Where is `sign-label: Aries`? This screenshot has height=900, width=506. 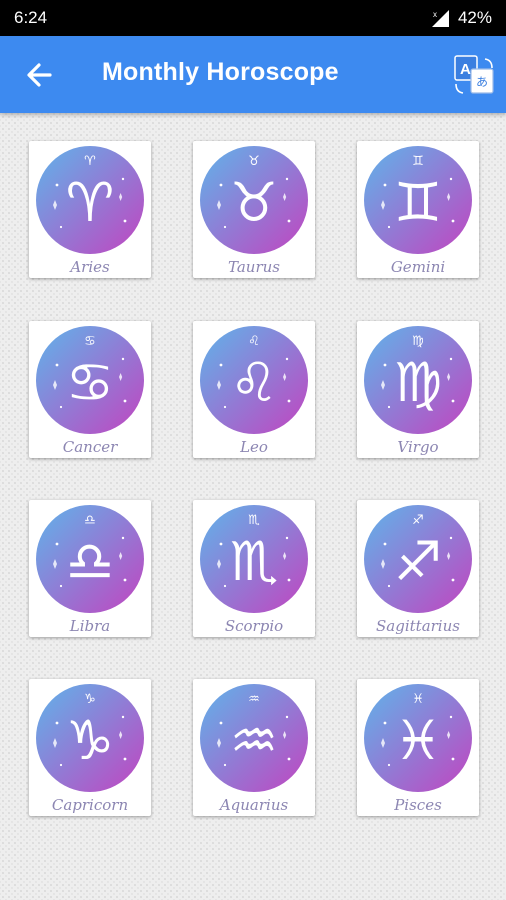 sign-label: Aries is located at coordinates (90, 267).